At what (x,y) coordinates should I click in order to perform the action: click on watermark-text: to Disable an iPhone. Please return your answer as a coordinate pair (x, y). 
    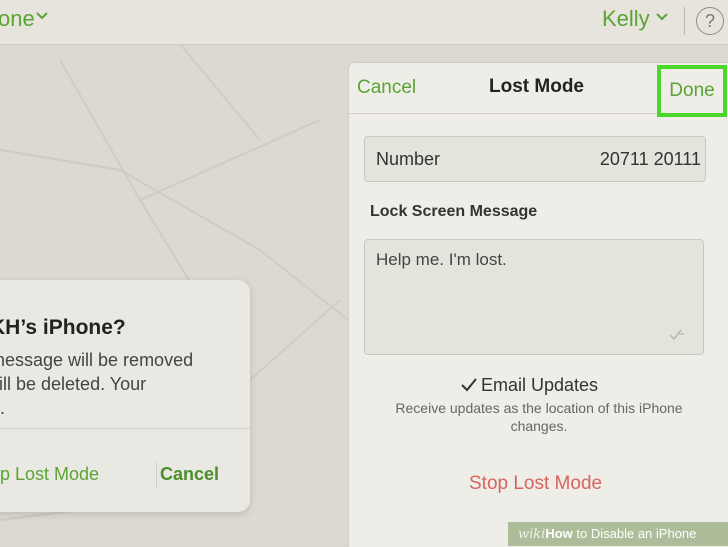
    Looking at the image, I should click on (634, 533).